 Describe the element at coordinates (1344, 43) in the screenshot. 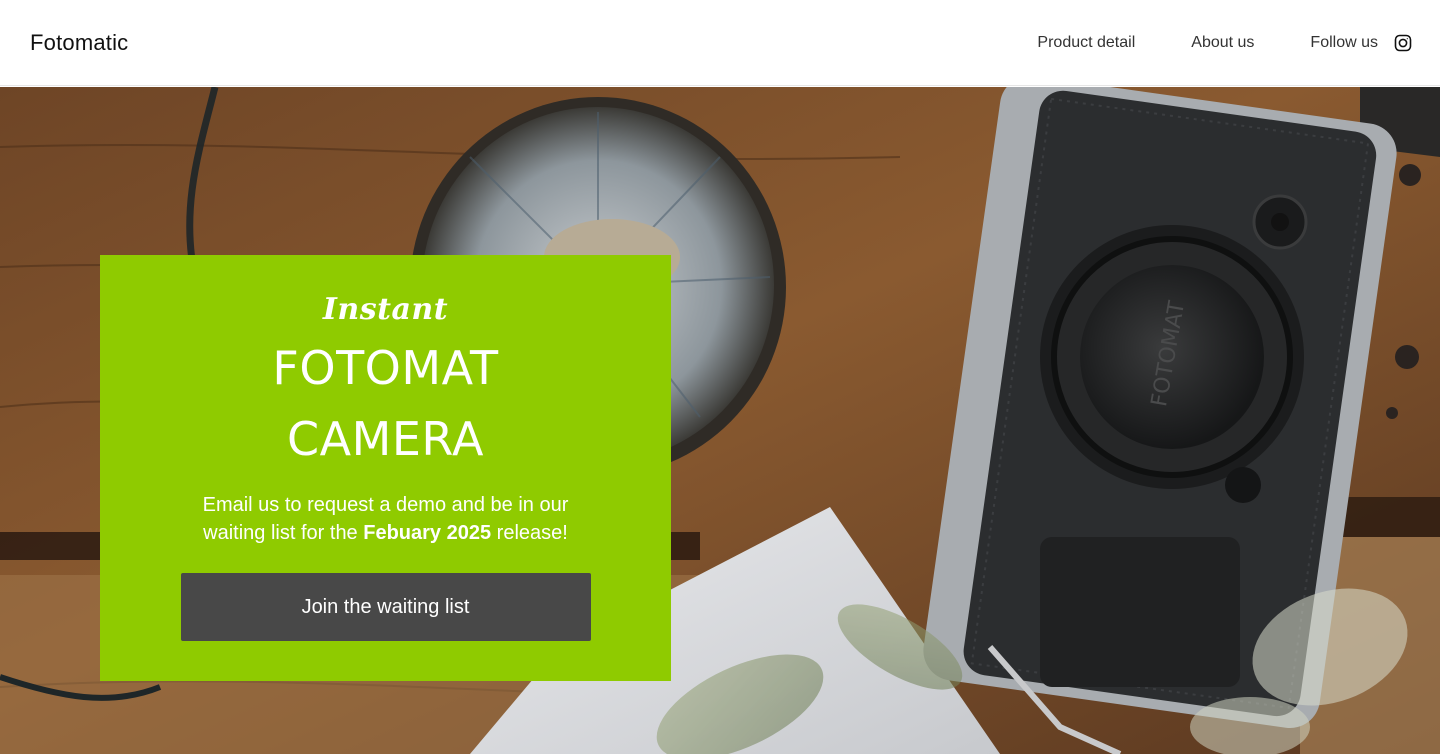

I see `nav-follow-us: Follow us` at that location.